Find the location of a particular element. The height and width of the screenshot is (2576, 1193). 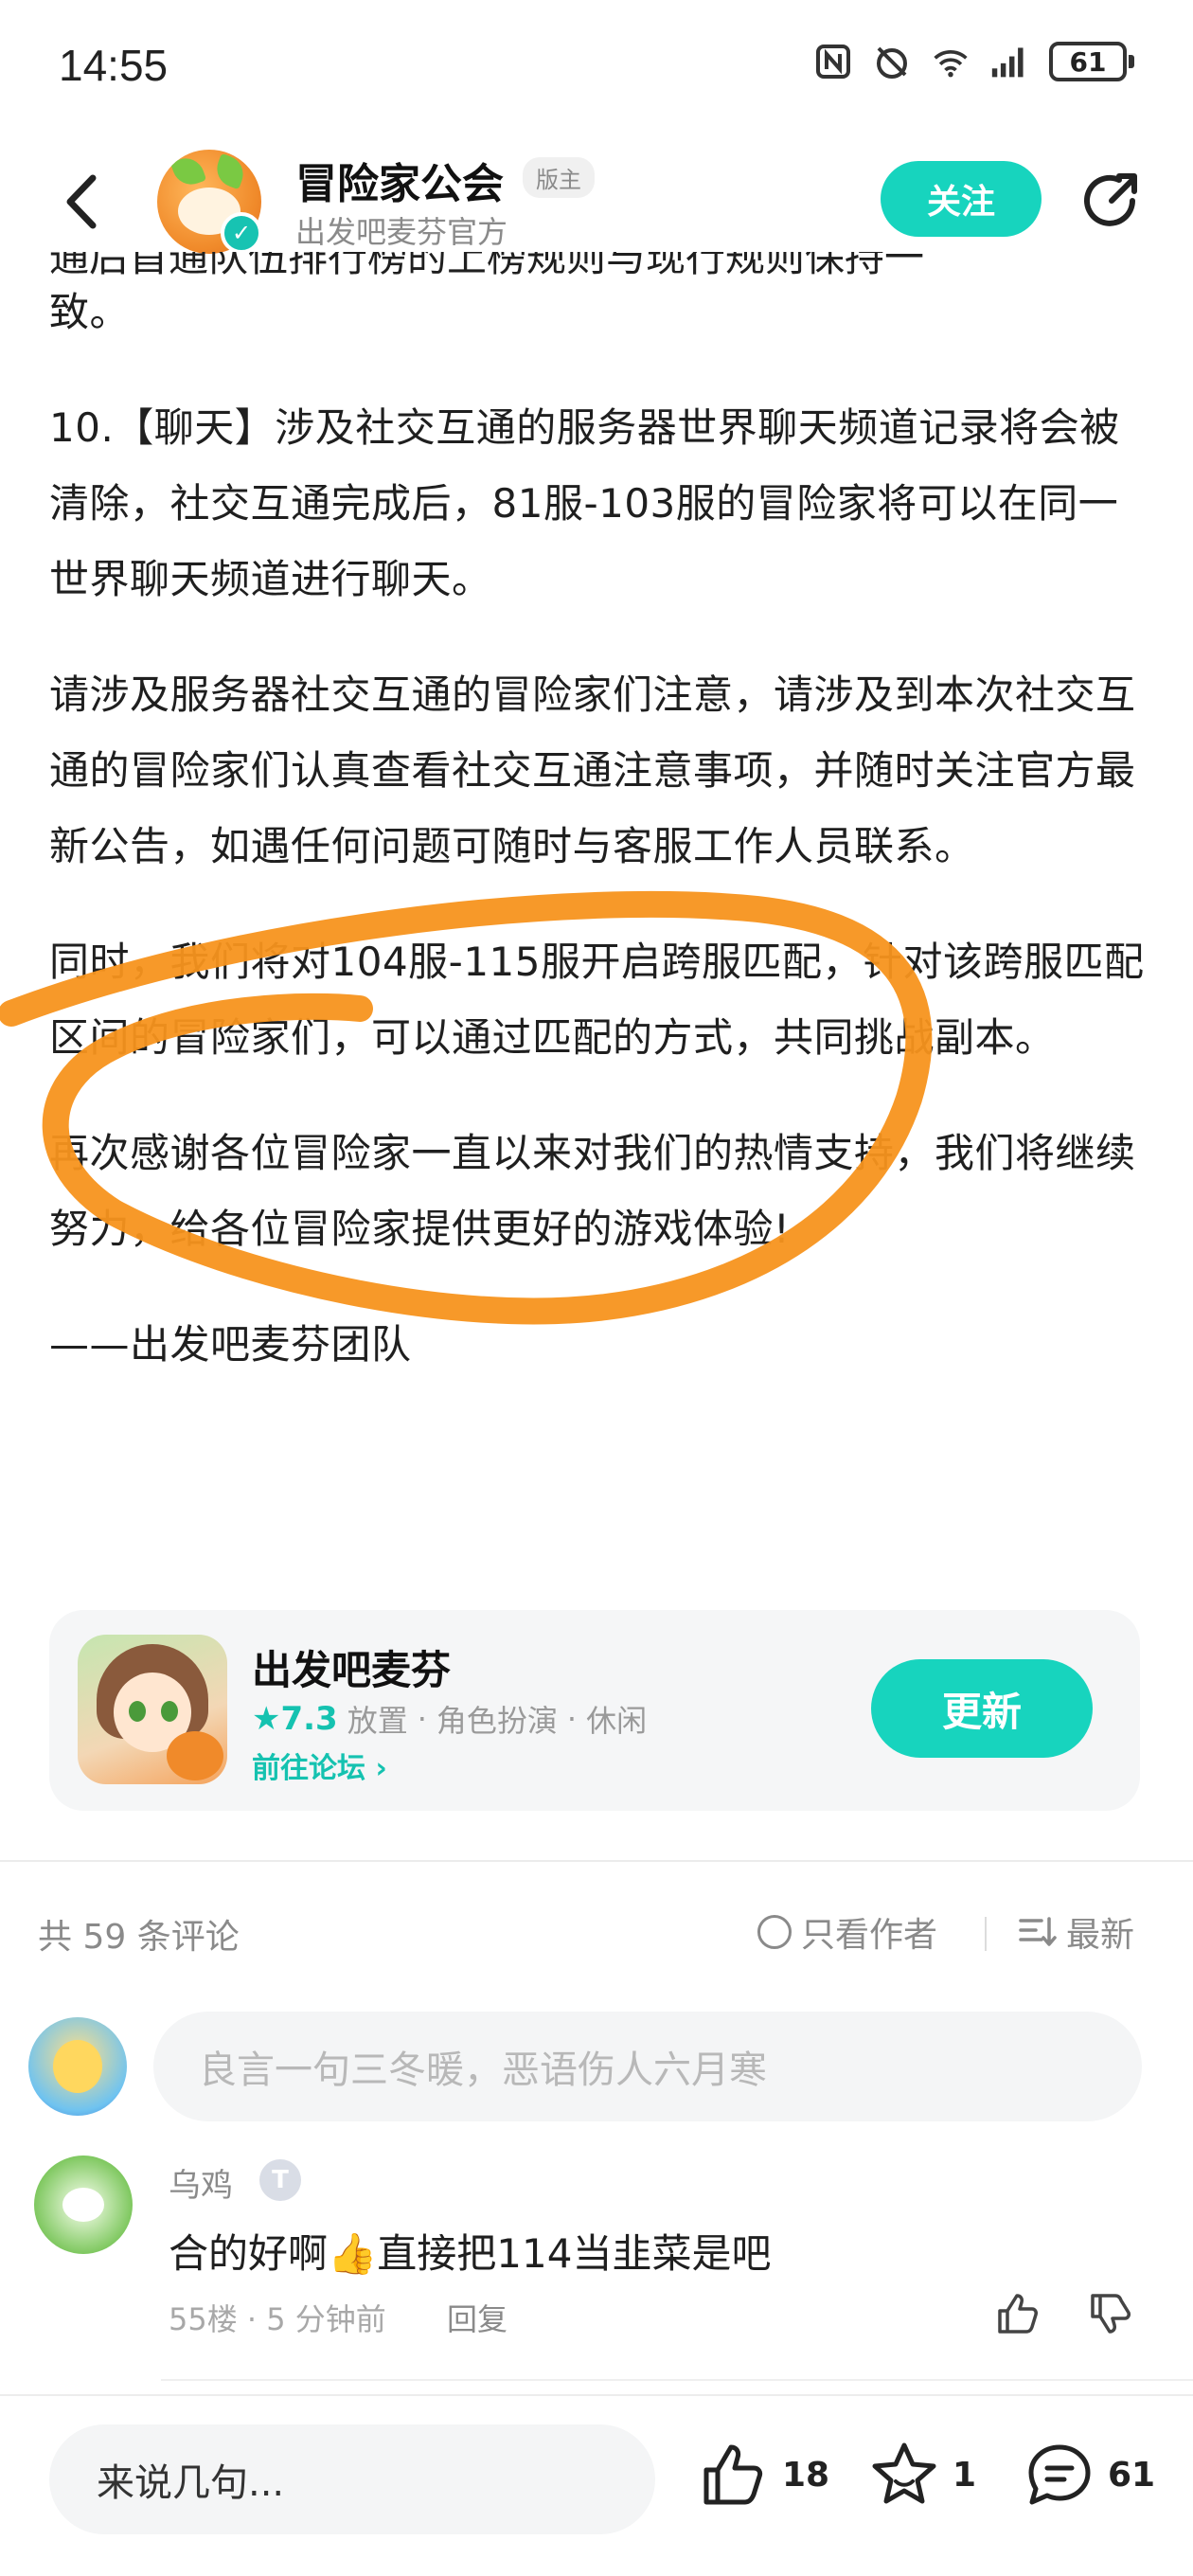

only-author-label: 只看作者 is located at coordinates (869, 1935).